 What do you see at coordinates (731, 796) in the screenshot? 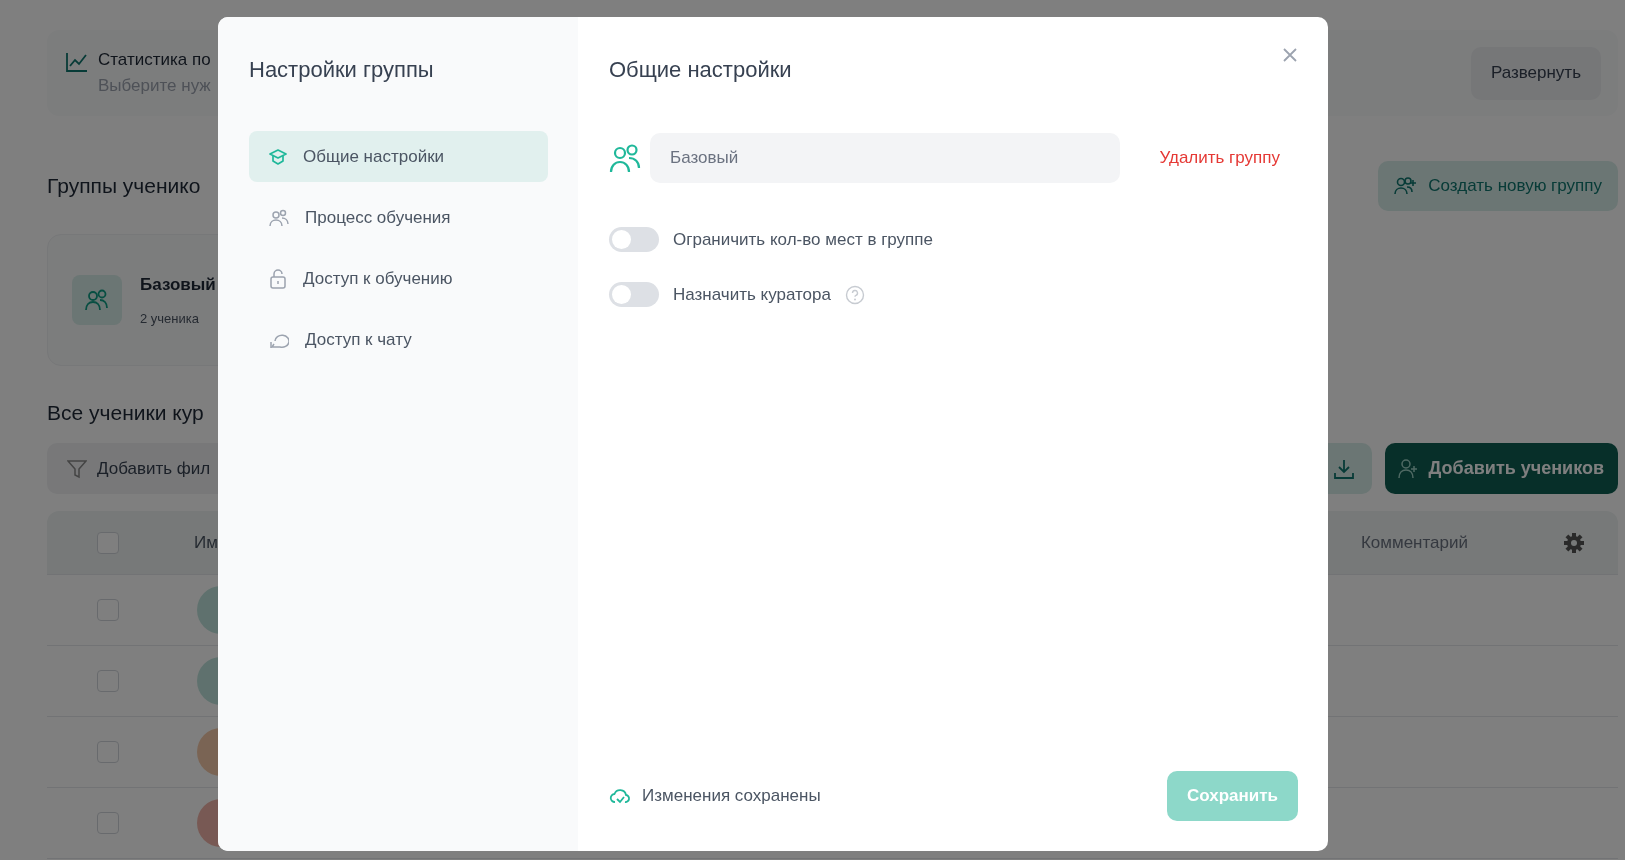
I see `save-status: Изменения сохранены` at bounding box center [731, 796].